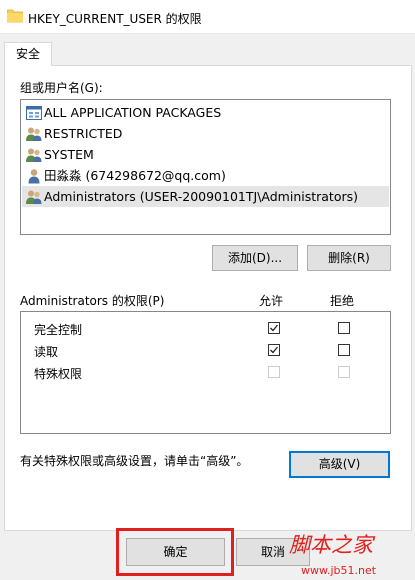  Describe the element at coordinates (205, 350) in the screenshot. I see `permission-row: 读取` at that location.